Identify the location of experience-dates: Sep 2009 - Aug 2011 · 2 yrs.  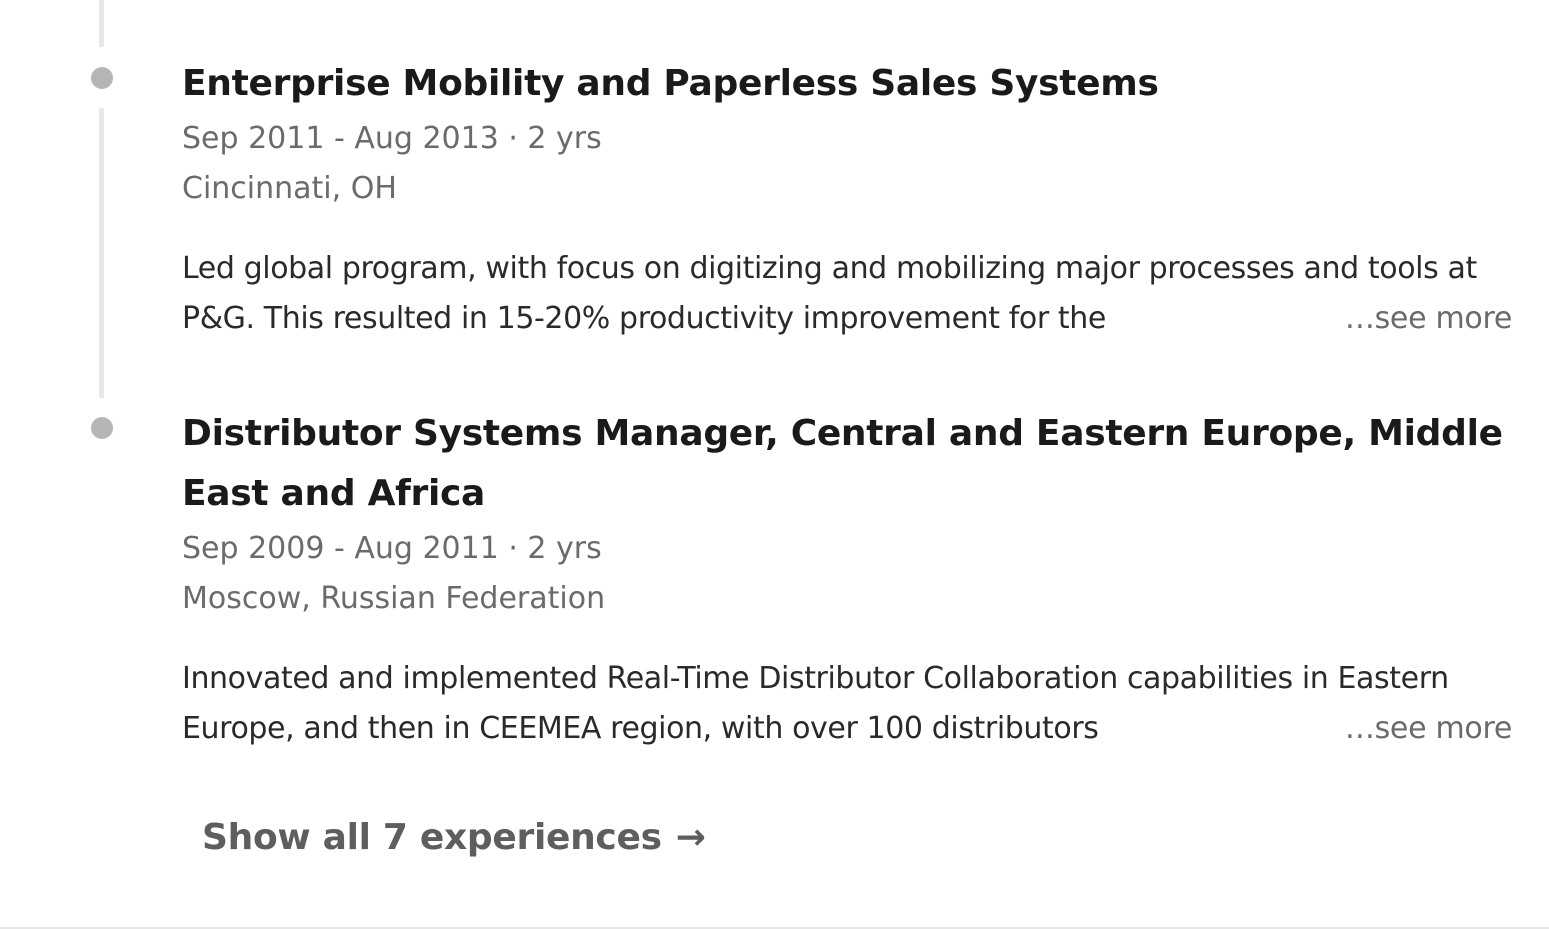
(392, 548).